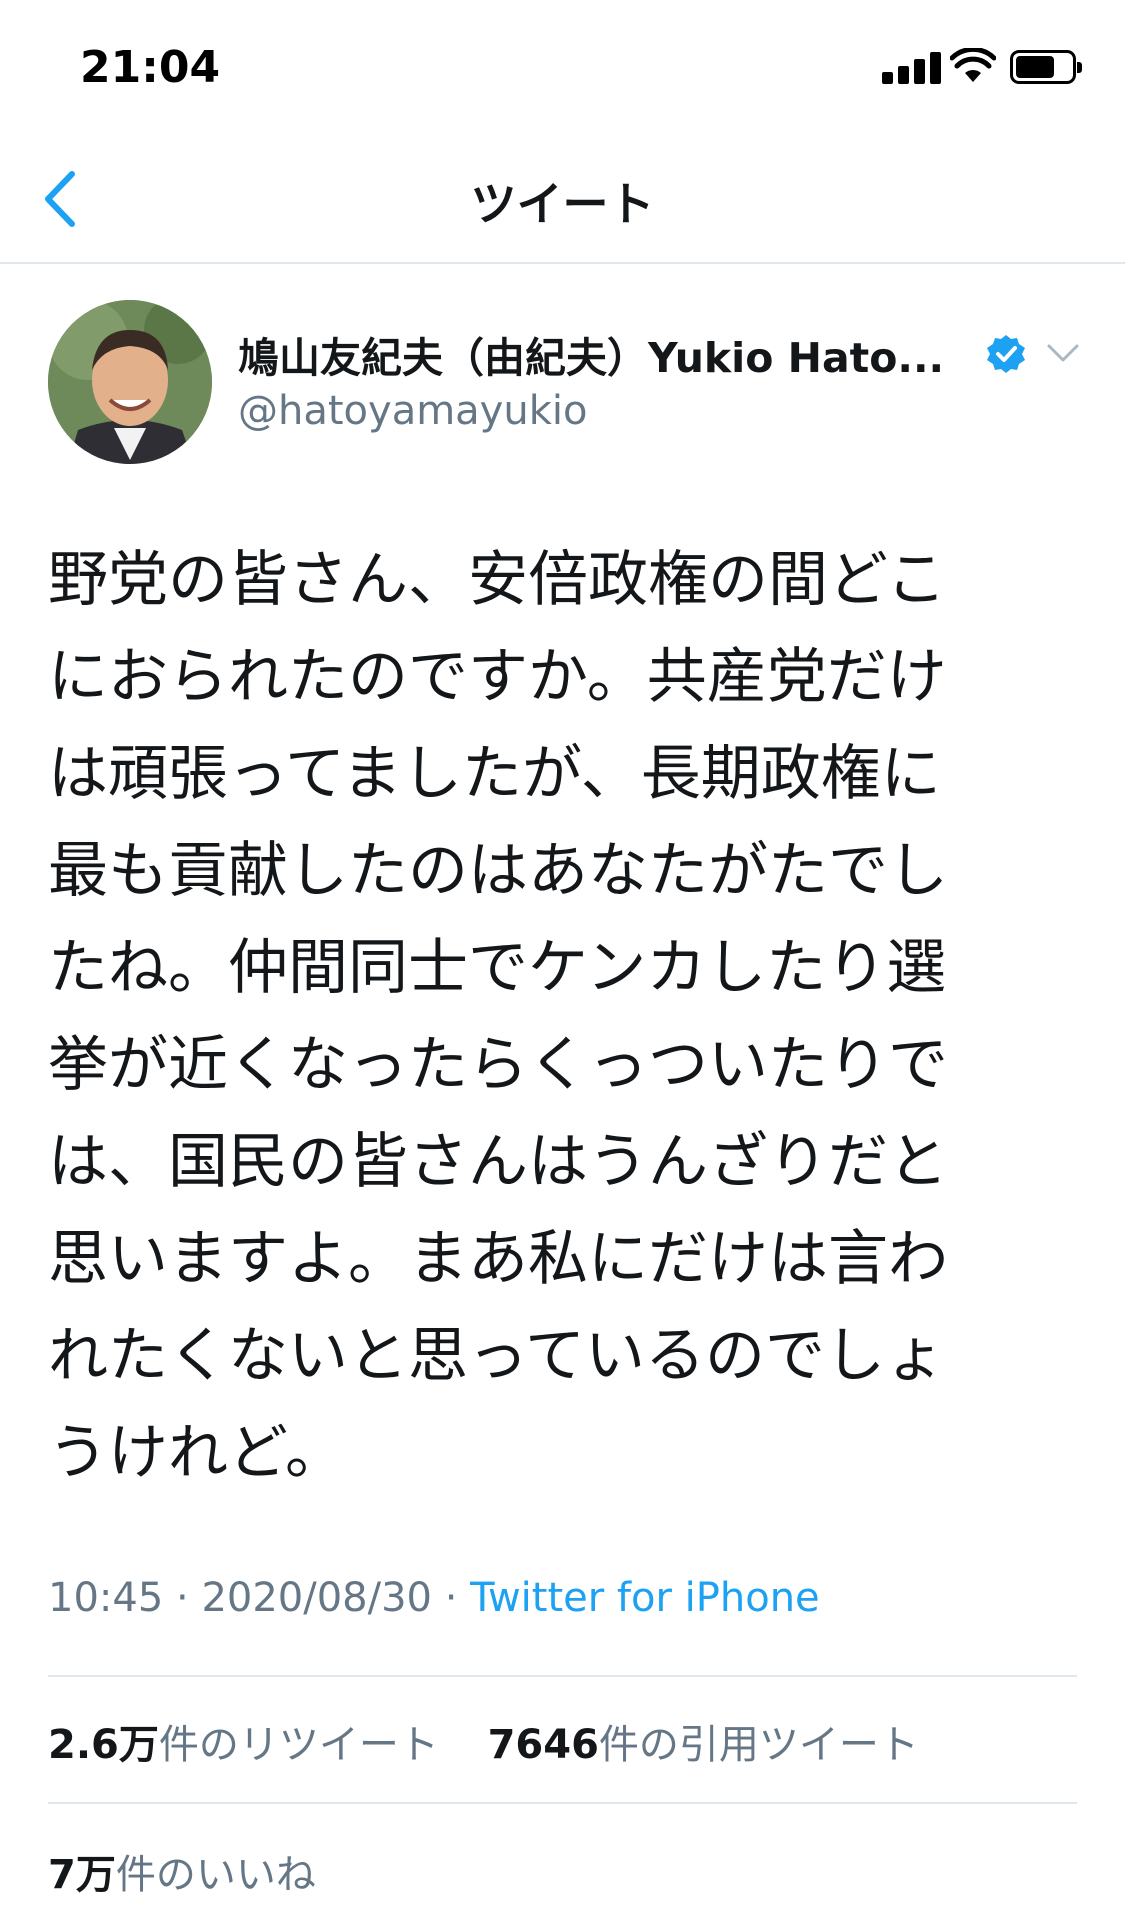  Describe the element at coordinates (130, 382) in the screenshot. I see `avatar` at that location.